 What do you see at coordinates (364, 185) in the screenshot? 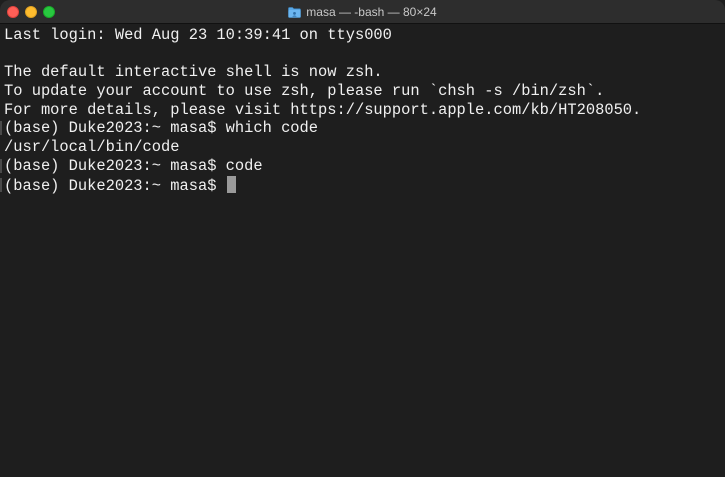
I see `terminal-prompt-line: (base) Duke2023:~ masa$` at bounding box center [364, 185].